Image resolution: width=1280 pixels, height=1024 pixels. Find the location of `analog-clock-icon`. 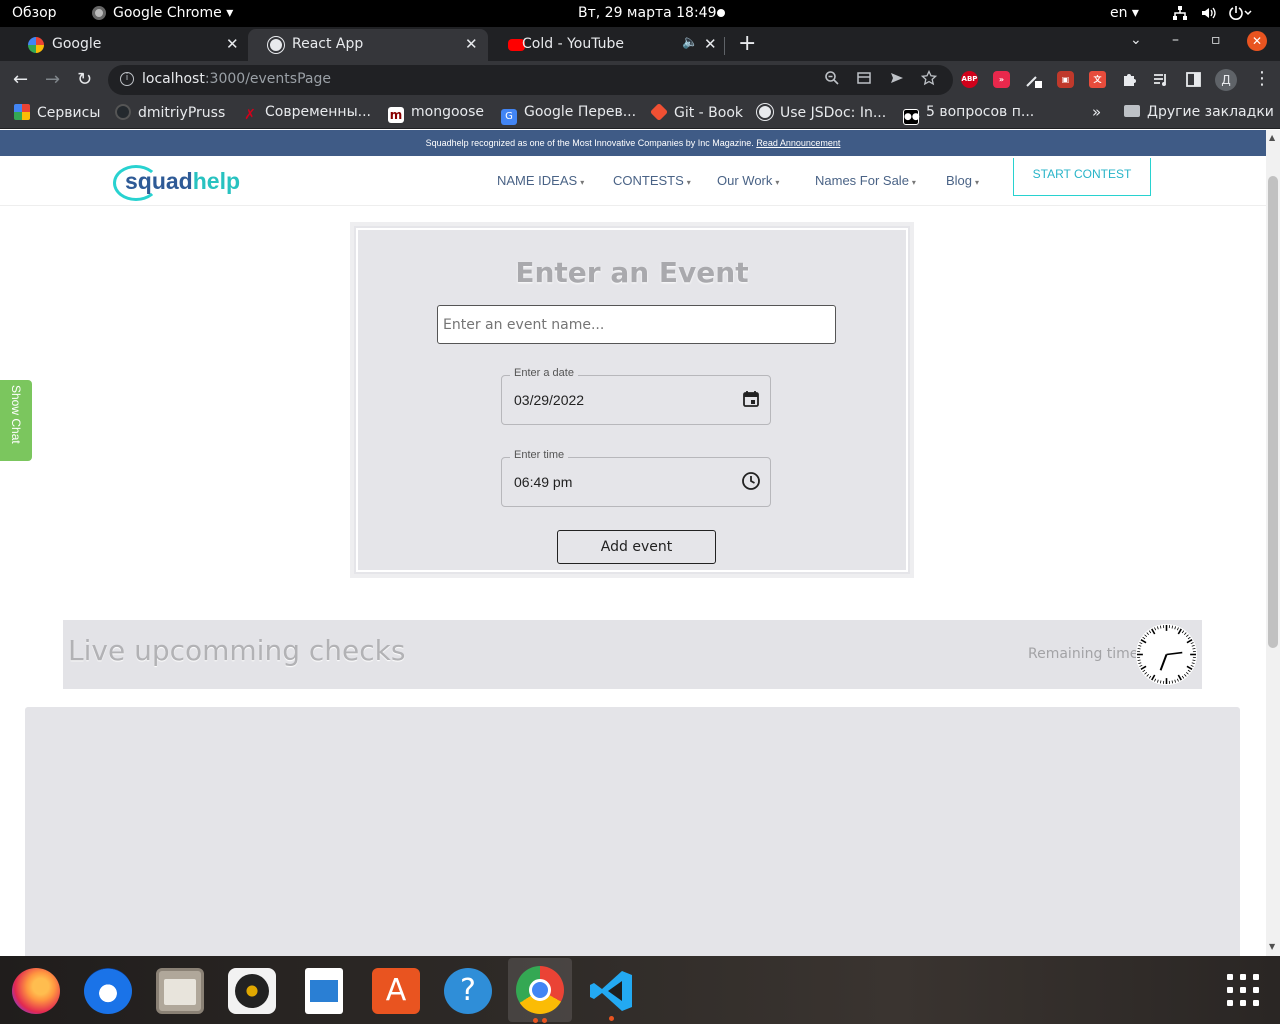

analog-clock-icon is located at coordinates (1166, 654).